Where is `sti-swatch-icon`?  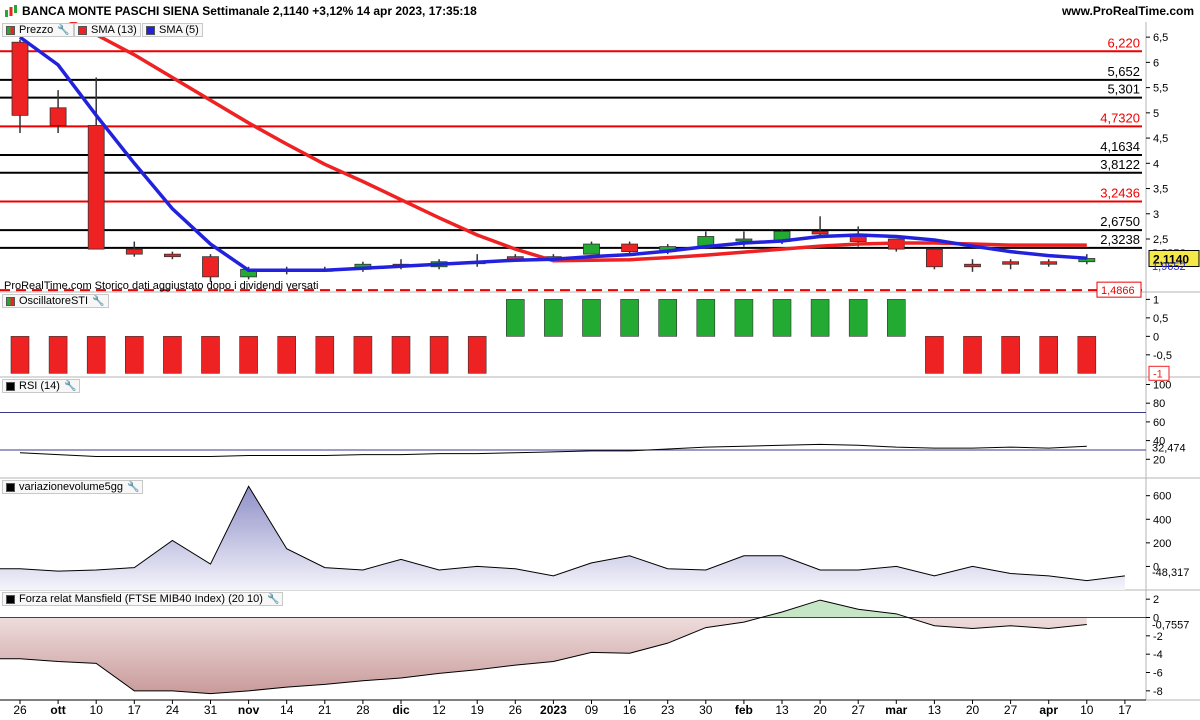 sti-swatch-icon is located at coordinates (10, 301).